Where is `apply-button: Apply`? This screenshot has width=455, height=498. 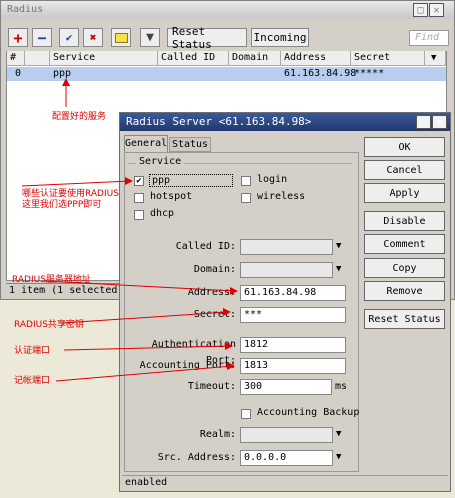
apply-button: Apply is located at coordinates (404, 193).